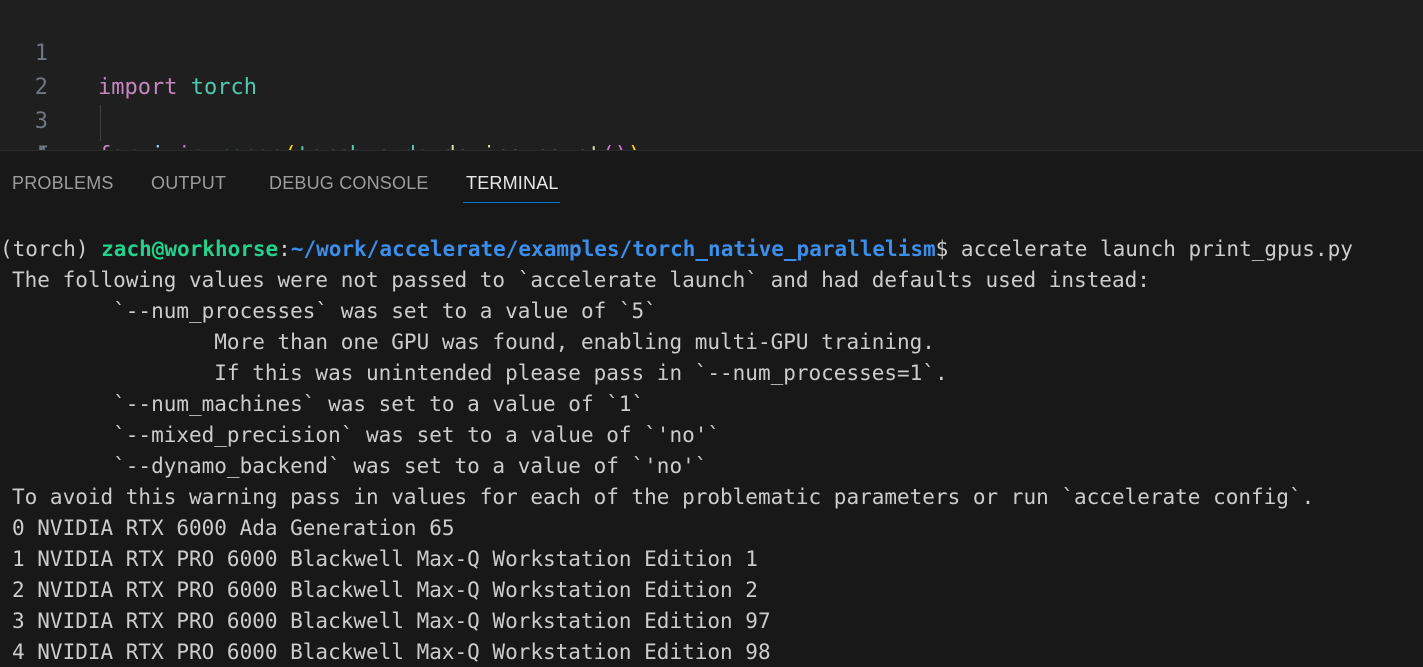  What do you see at coordinates (100, 123) in the screenshot?
I see `indent-guide` at bounding box center [100, 123].